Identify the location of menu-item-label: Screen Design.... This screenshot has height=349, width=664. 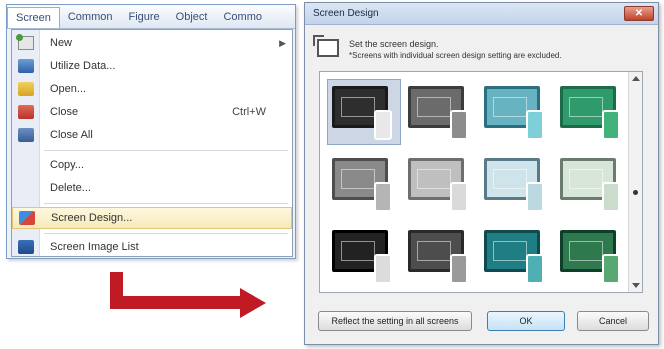
(92, 218).